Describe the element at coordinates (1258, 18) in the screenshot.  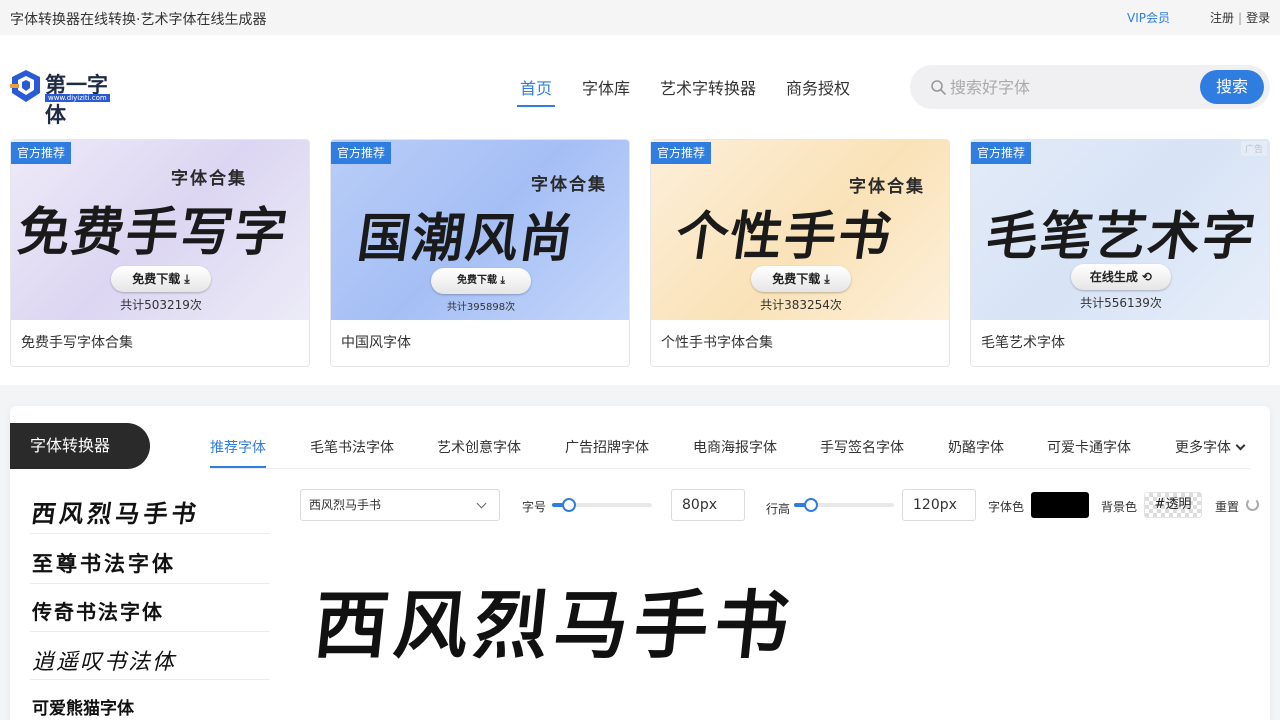
I see `login-link: 登录` at that location.